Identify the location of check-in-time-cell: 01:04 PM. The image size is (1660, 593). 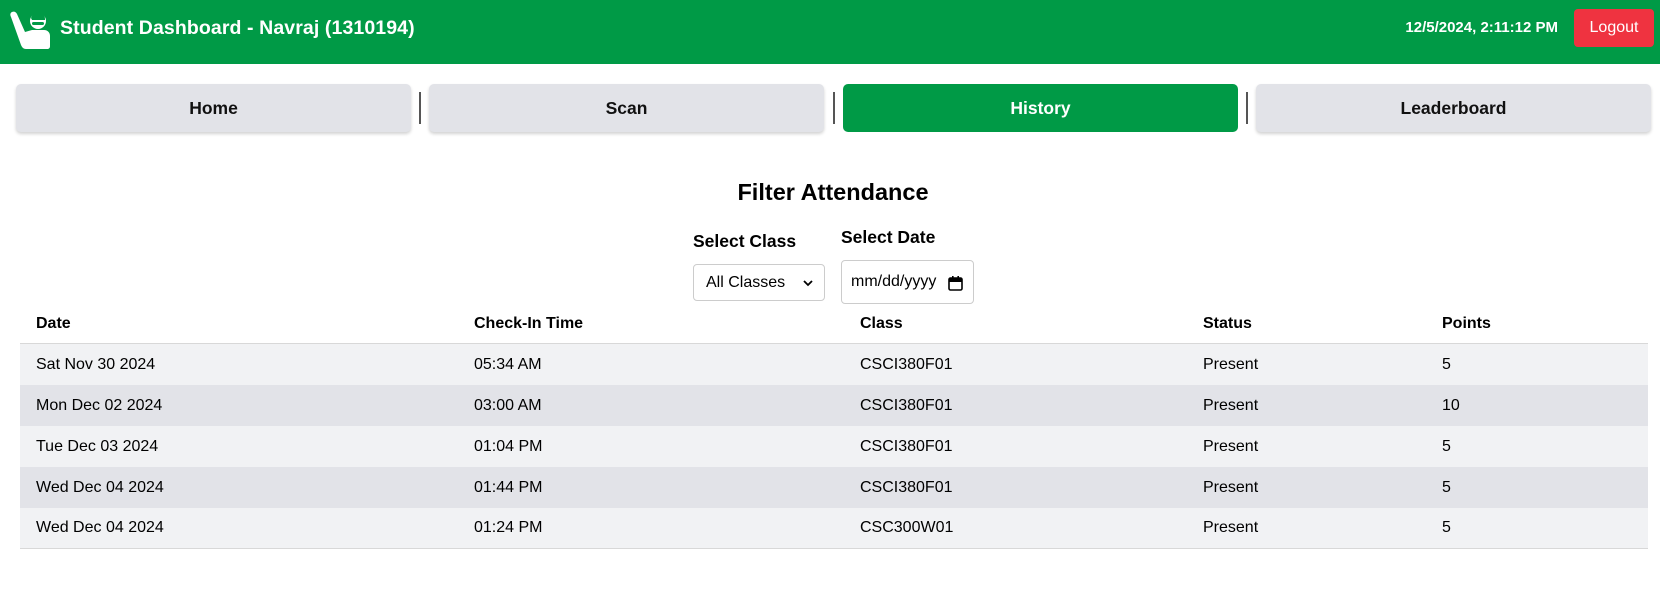
(508, 446).